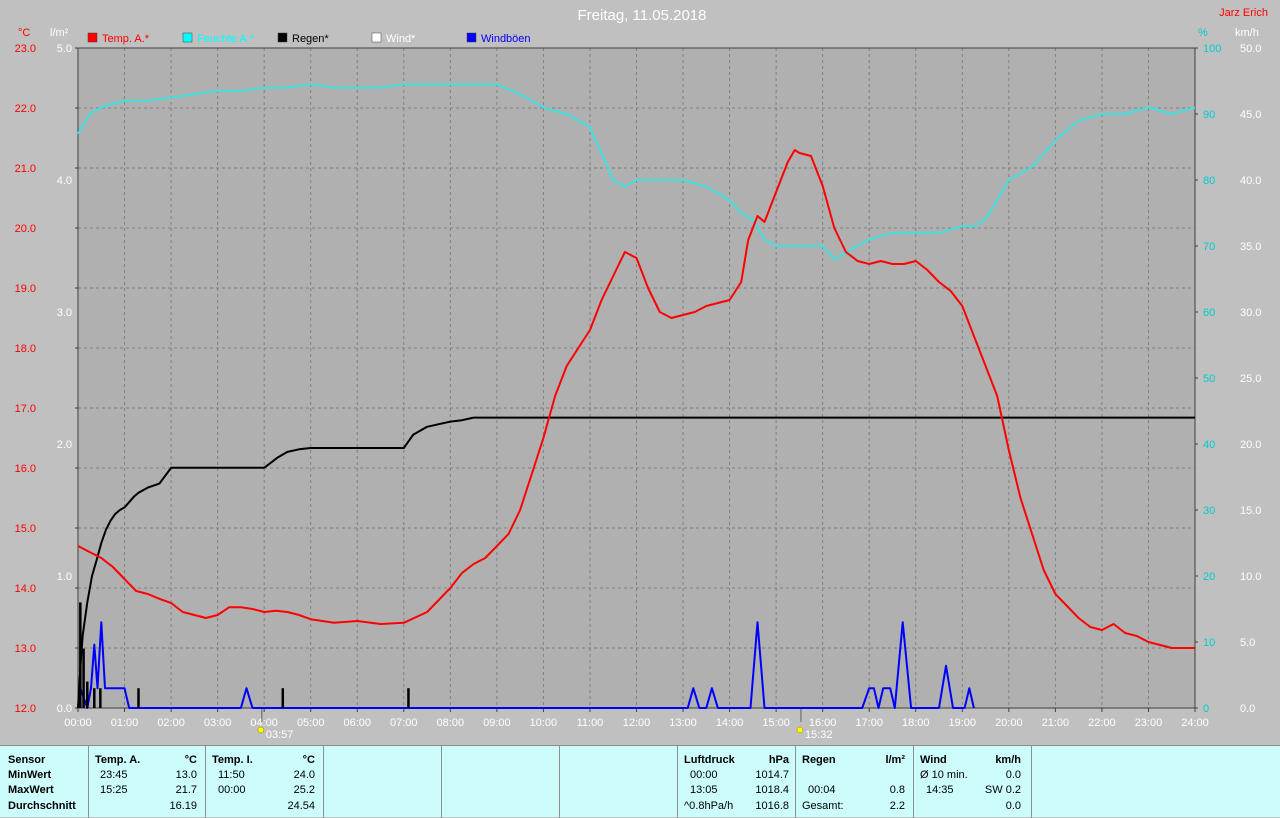 This screenshot has height=818, width=1280. I want to click on rain-tick-label: 4.0, so click(64, 181).